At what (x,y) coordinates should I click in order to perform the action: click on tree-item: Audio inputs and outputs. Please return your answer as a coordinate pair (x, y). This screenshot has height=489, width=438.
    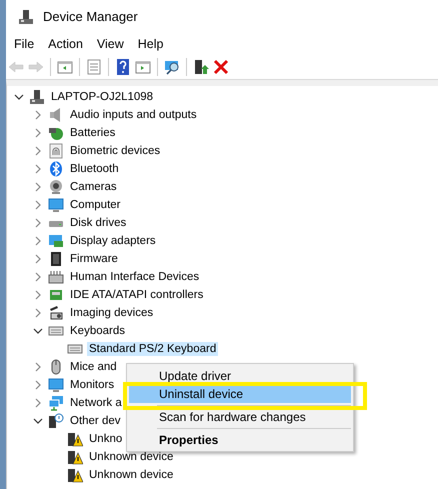
    Looking at the image, I should click on (133, 115).